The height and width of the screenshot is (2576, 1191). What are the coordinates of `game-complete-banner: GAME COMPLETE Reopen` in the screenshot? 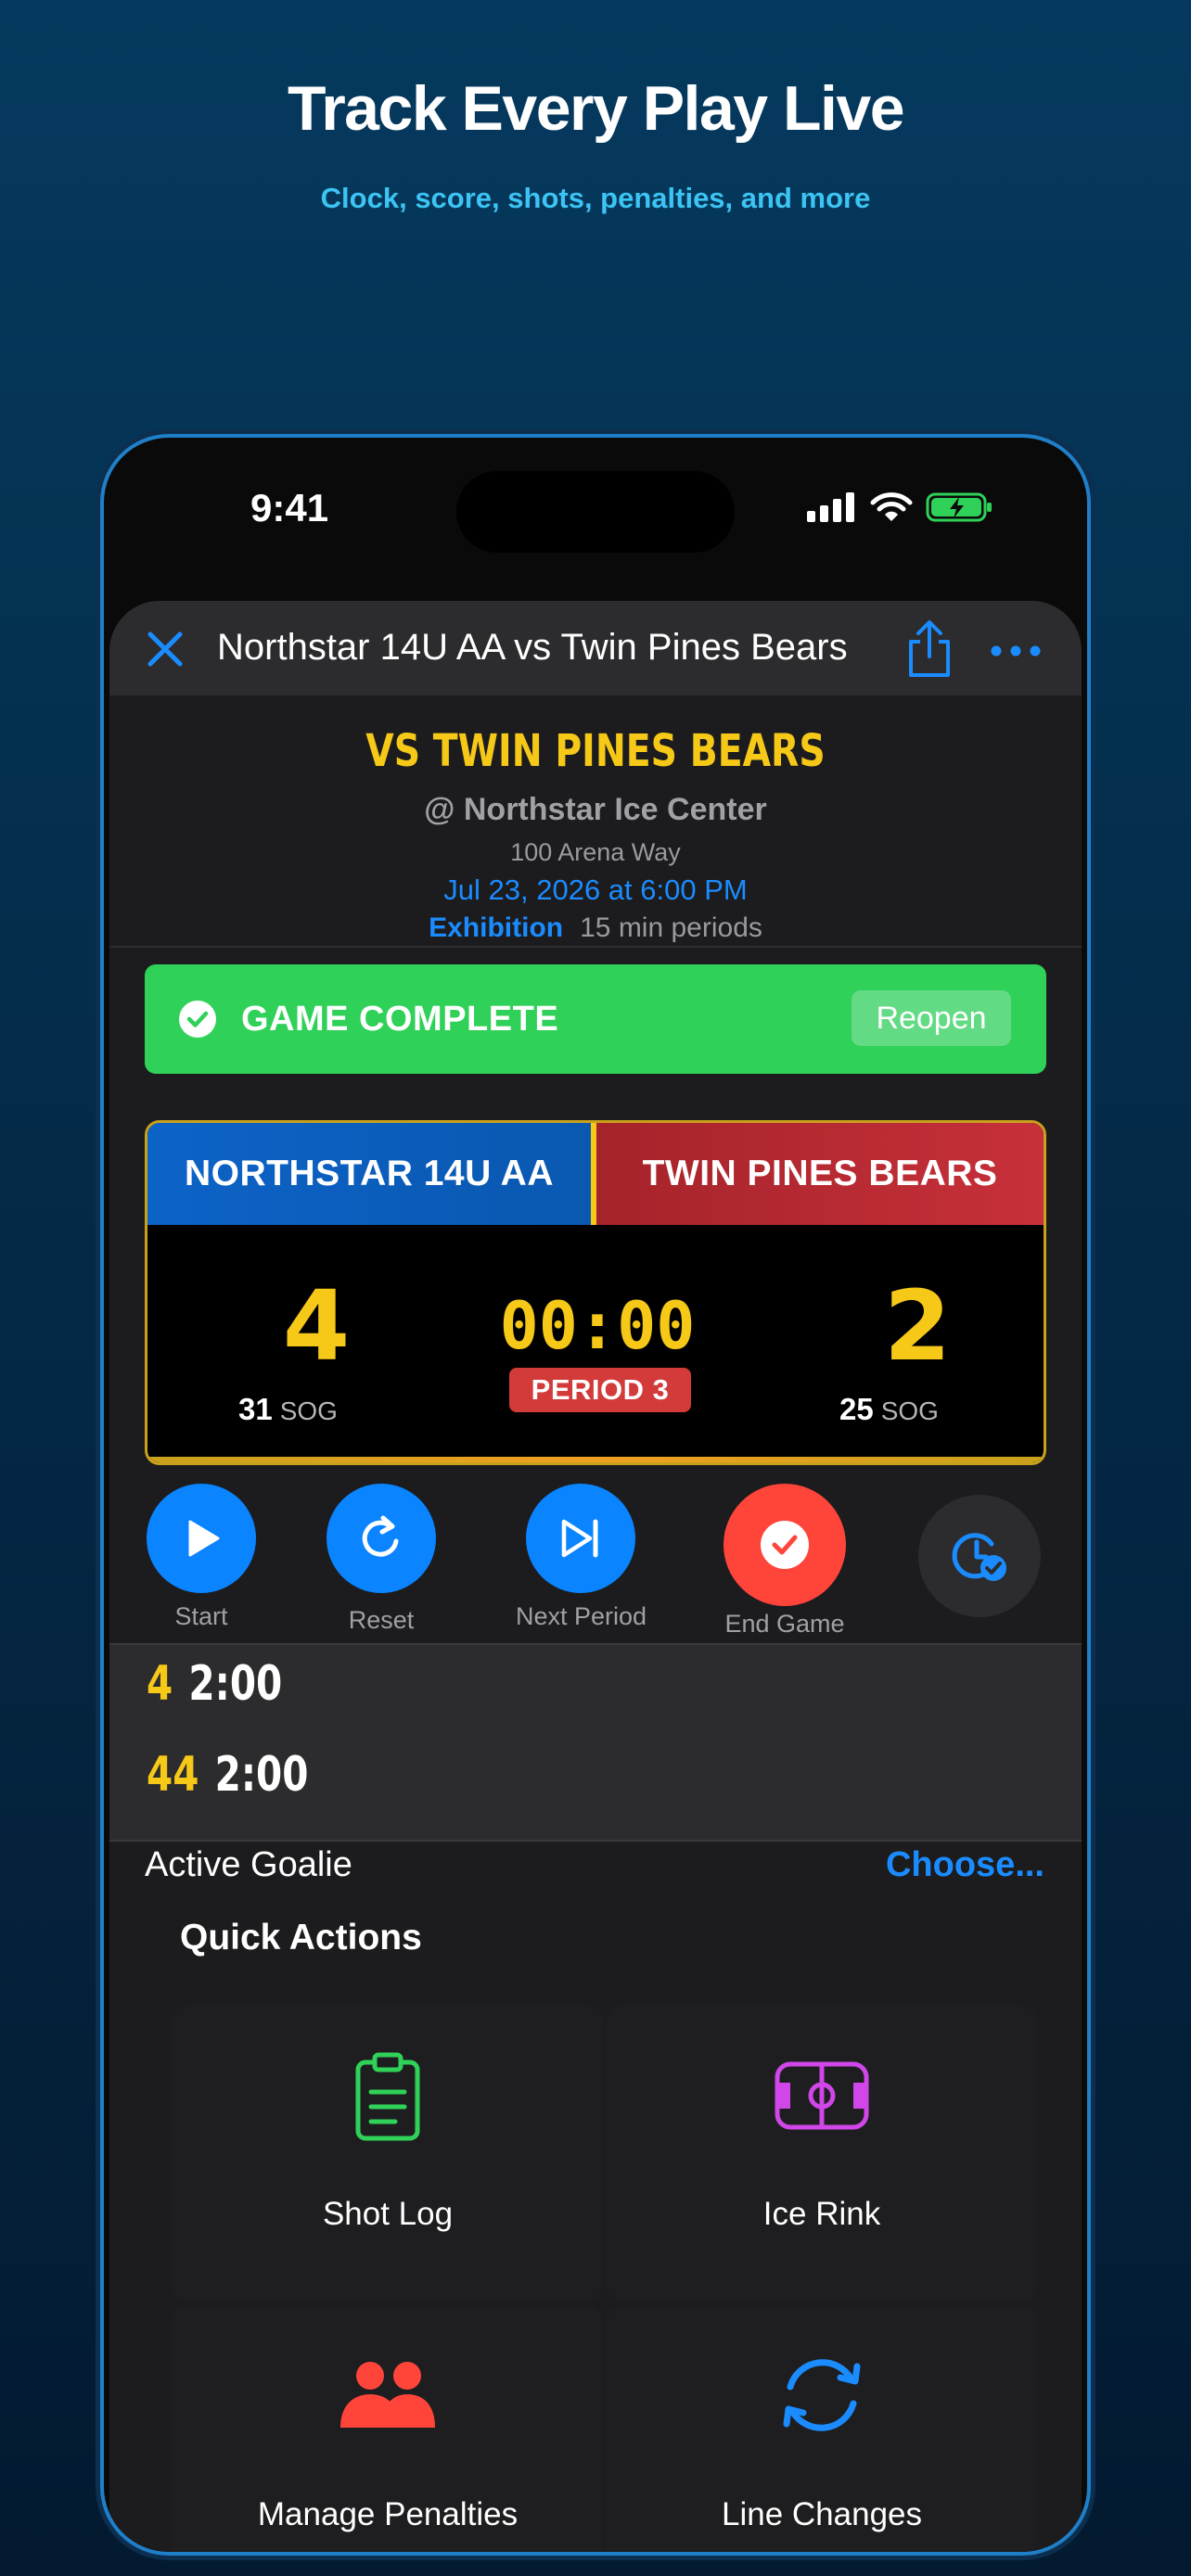 It's located at (595, 1019).